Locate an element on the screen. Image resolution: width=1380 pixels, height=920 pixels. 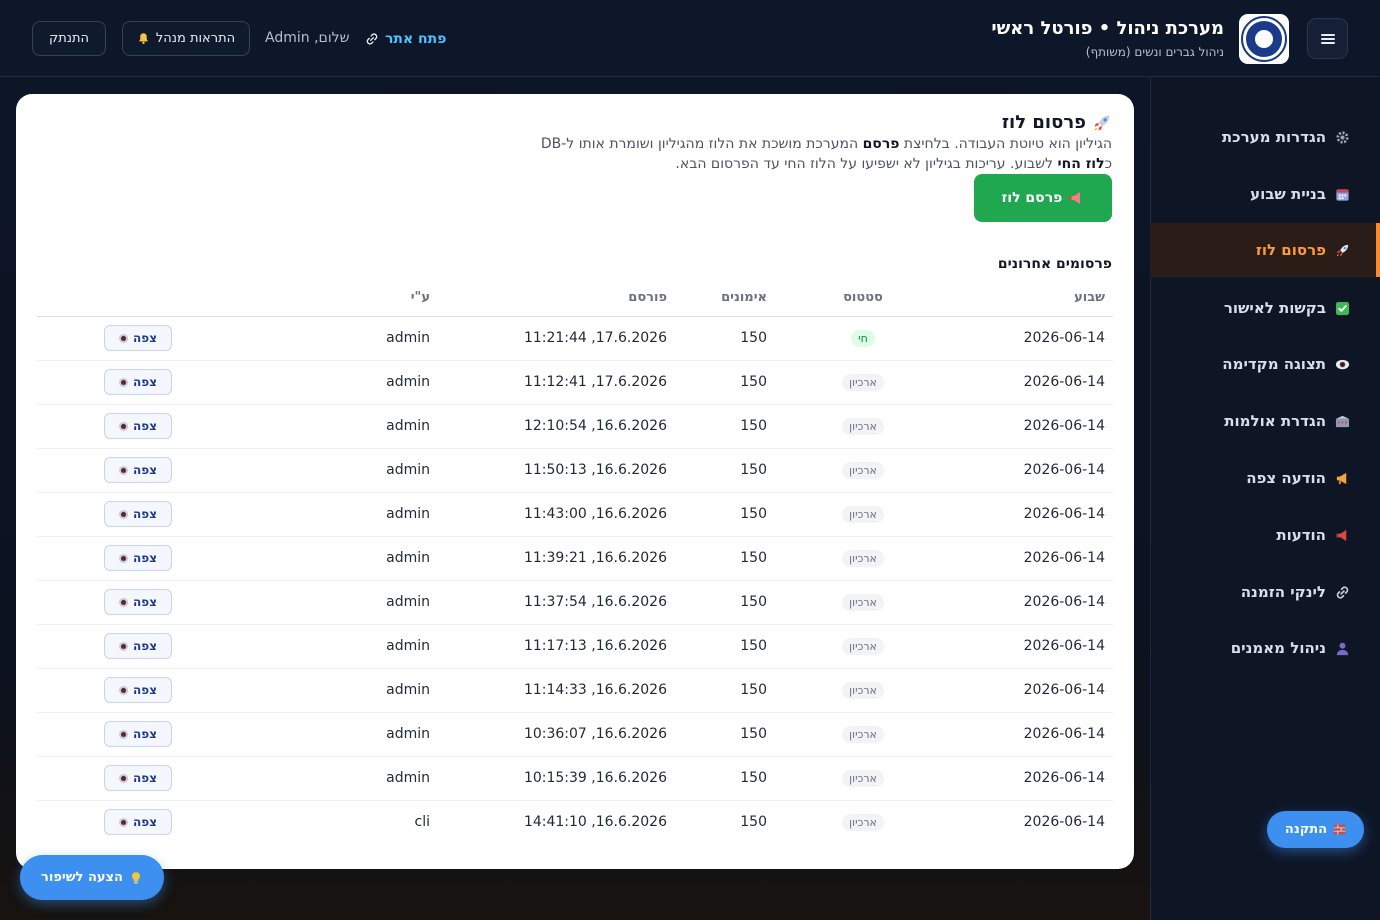
cell-published: 16.6.2026, 12:10:54 is located at coordinates (556, 426).